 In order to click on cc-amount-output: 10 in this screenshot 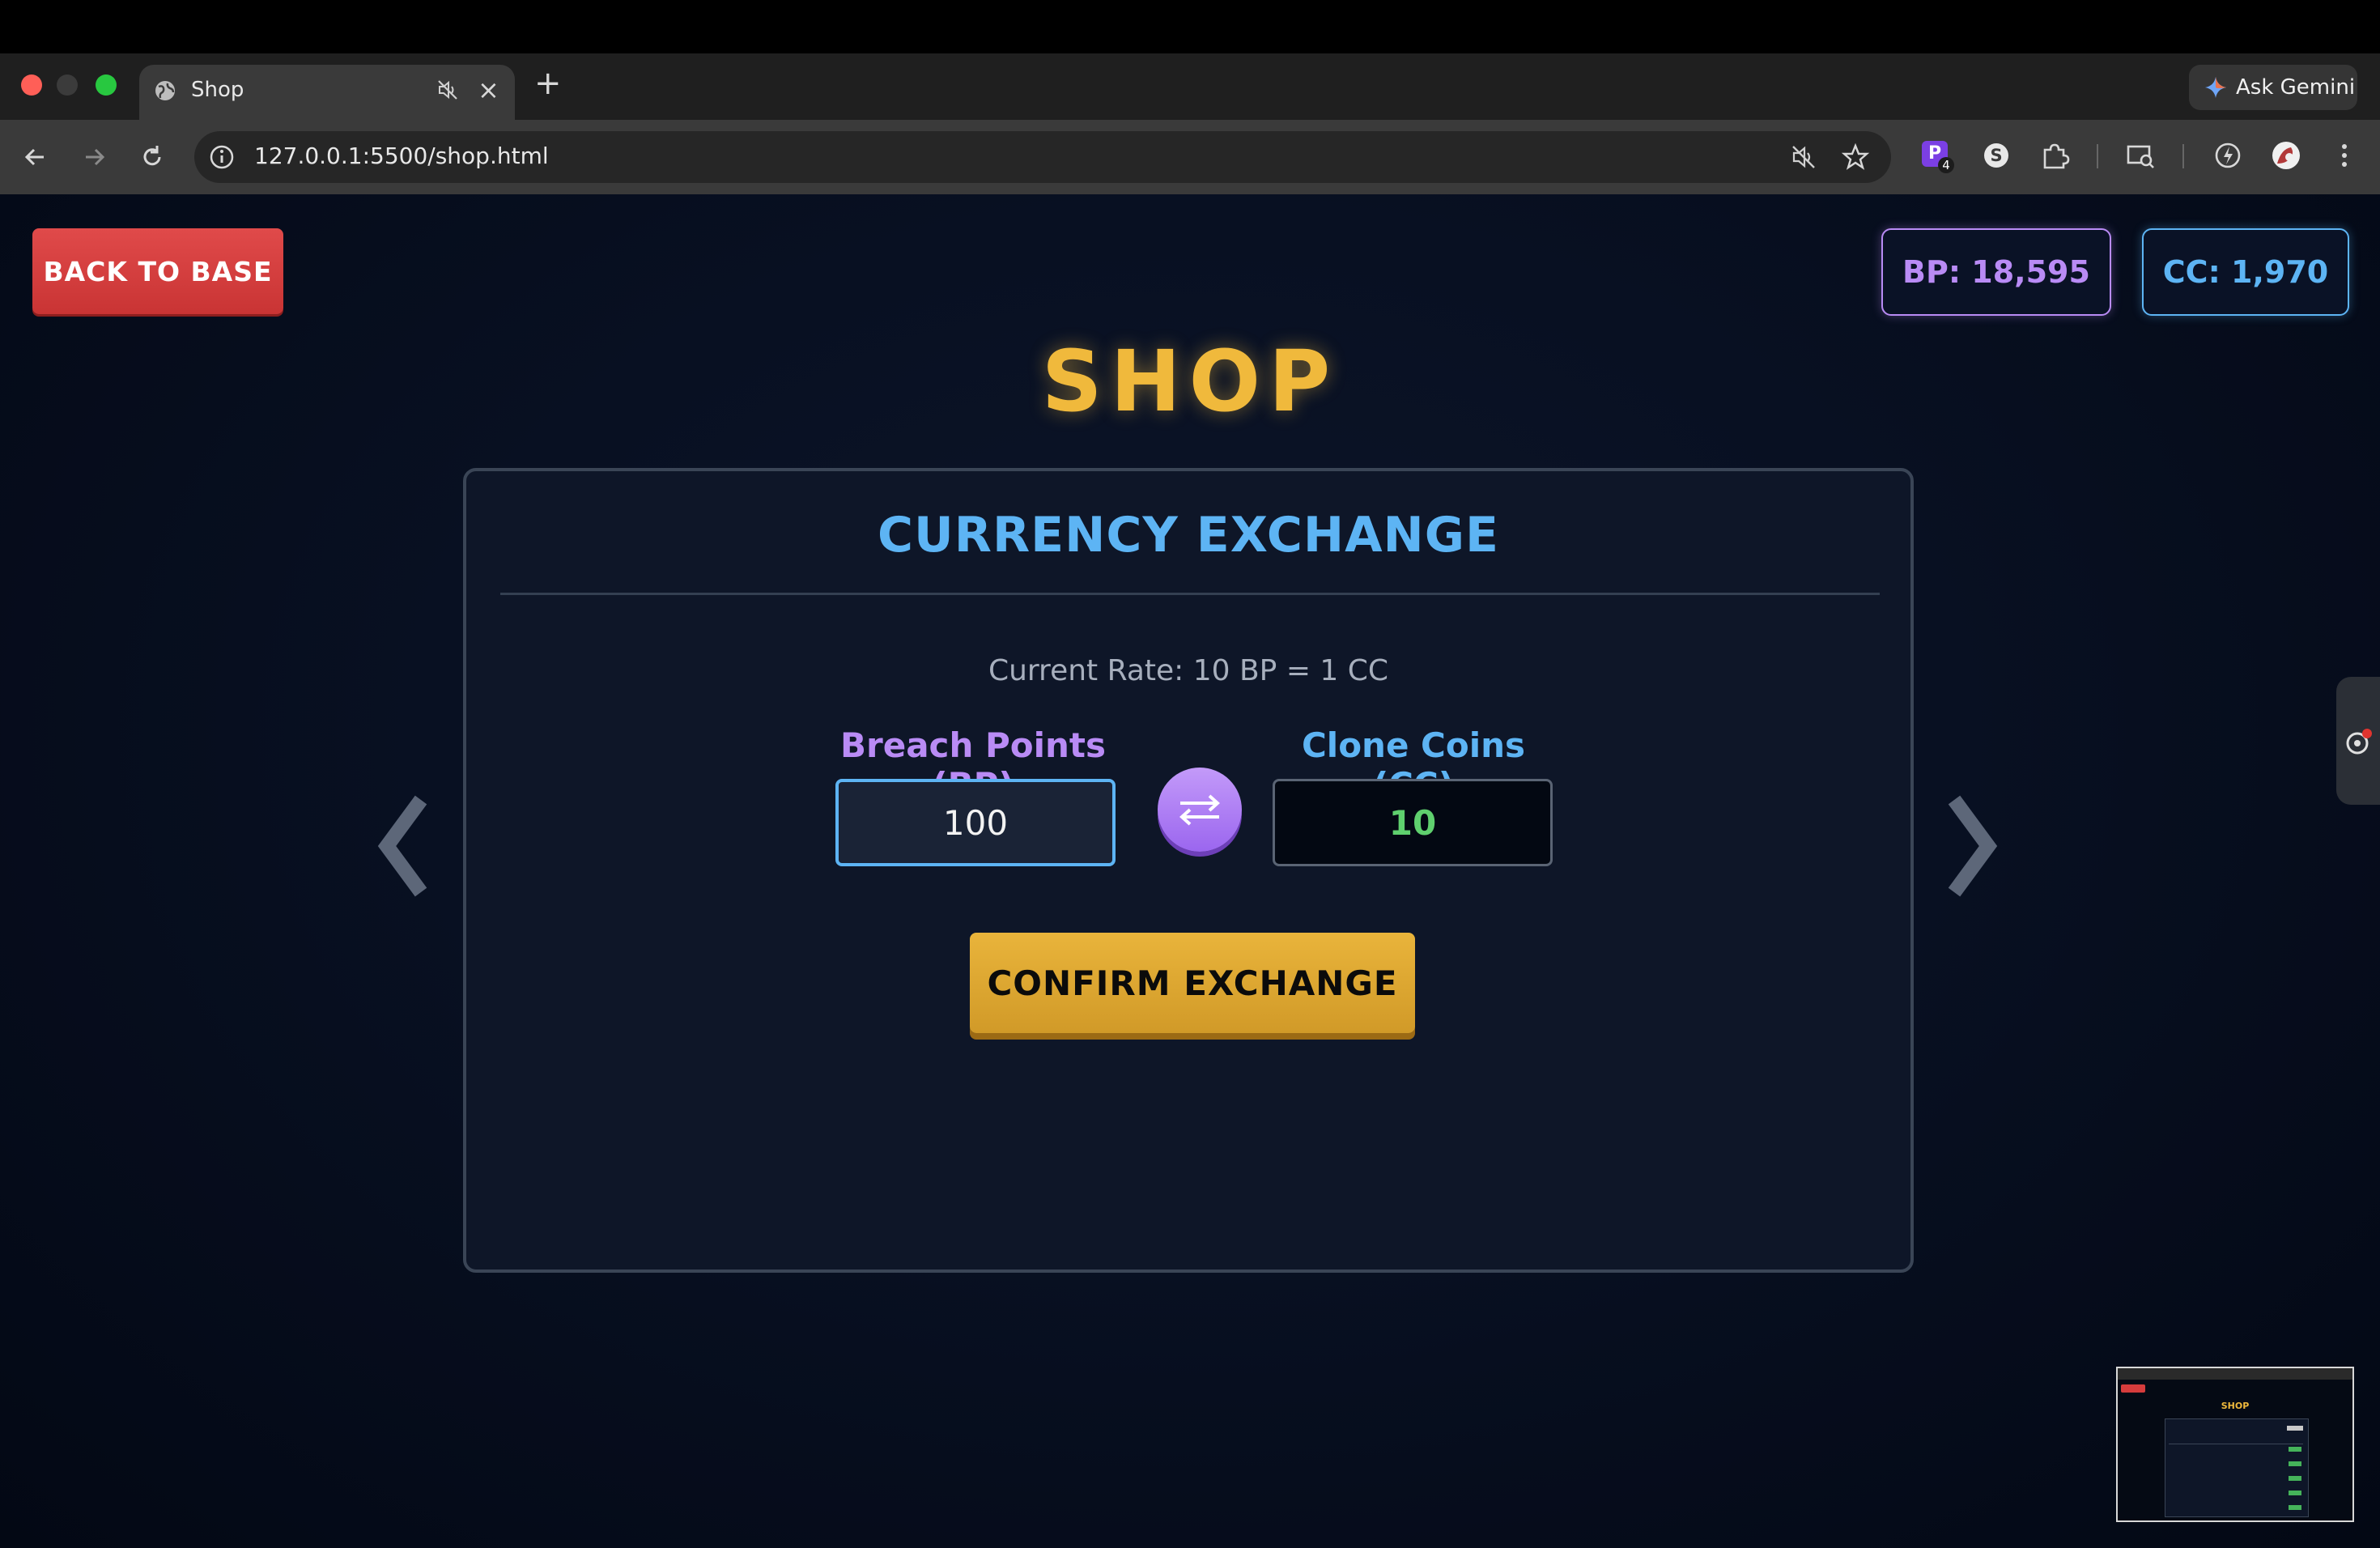, I will do `click(1413, 822)`.